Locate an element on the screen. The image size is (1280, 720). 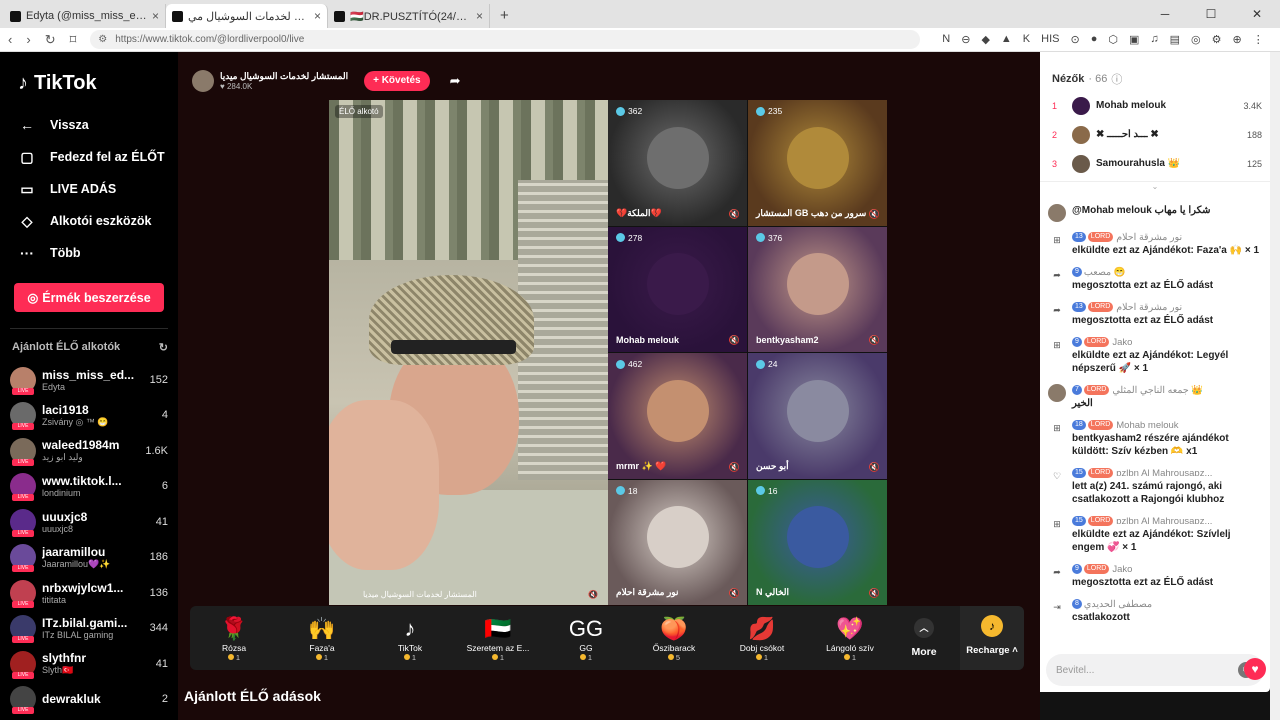
sidebar-item-alkot-i-eszk-z-k: ◇ Alkotói eszközök is located at coordinates (89, 221).